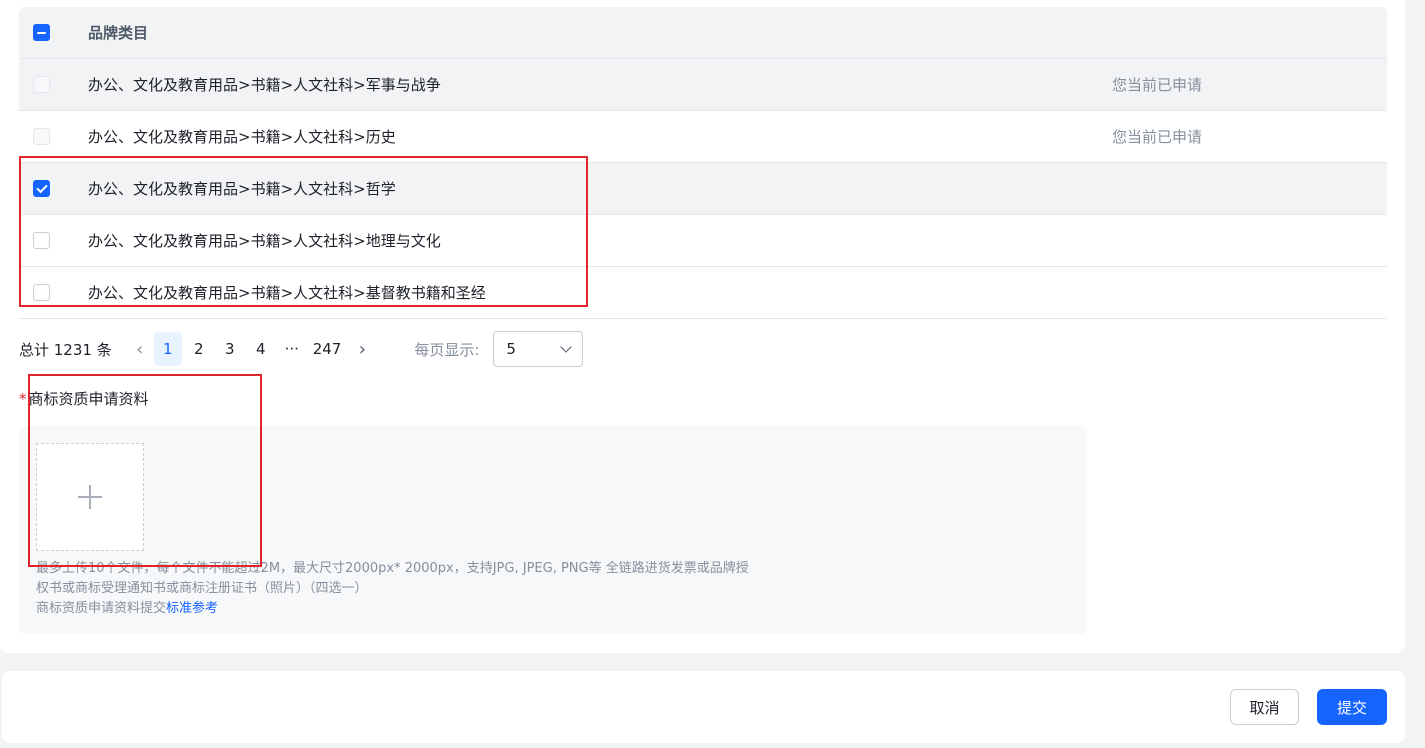 The height and width of the screenshot is (748, 1425). What do you see at coordinates (566, 347) in the screenshot?
I see `chevron-down-icon` at bounding box center [566, 347].